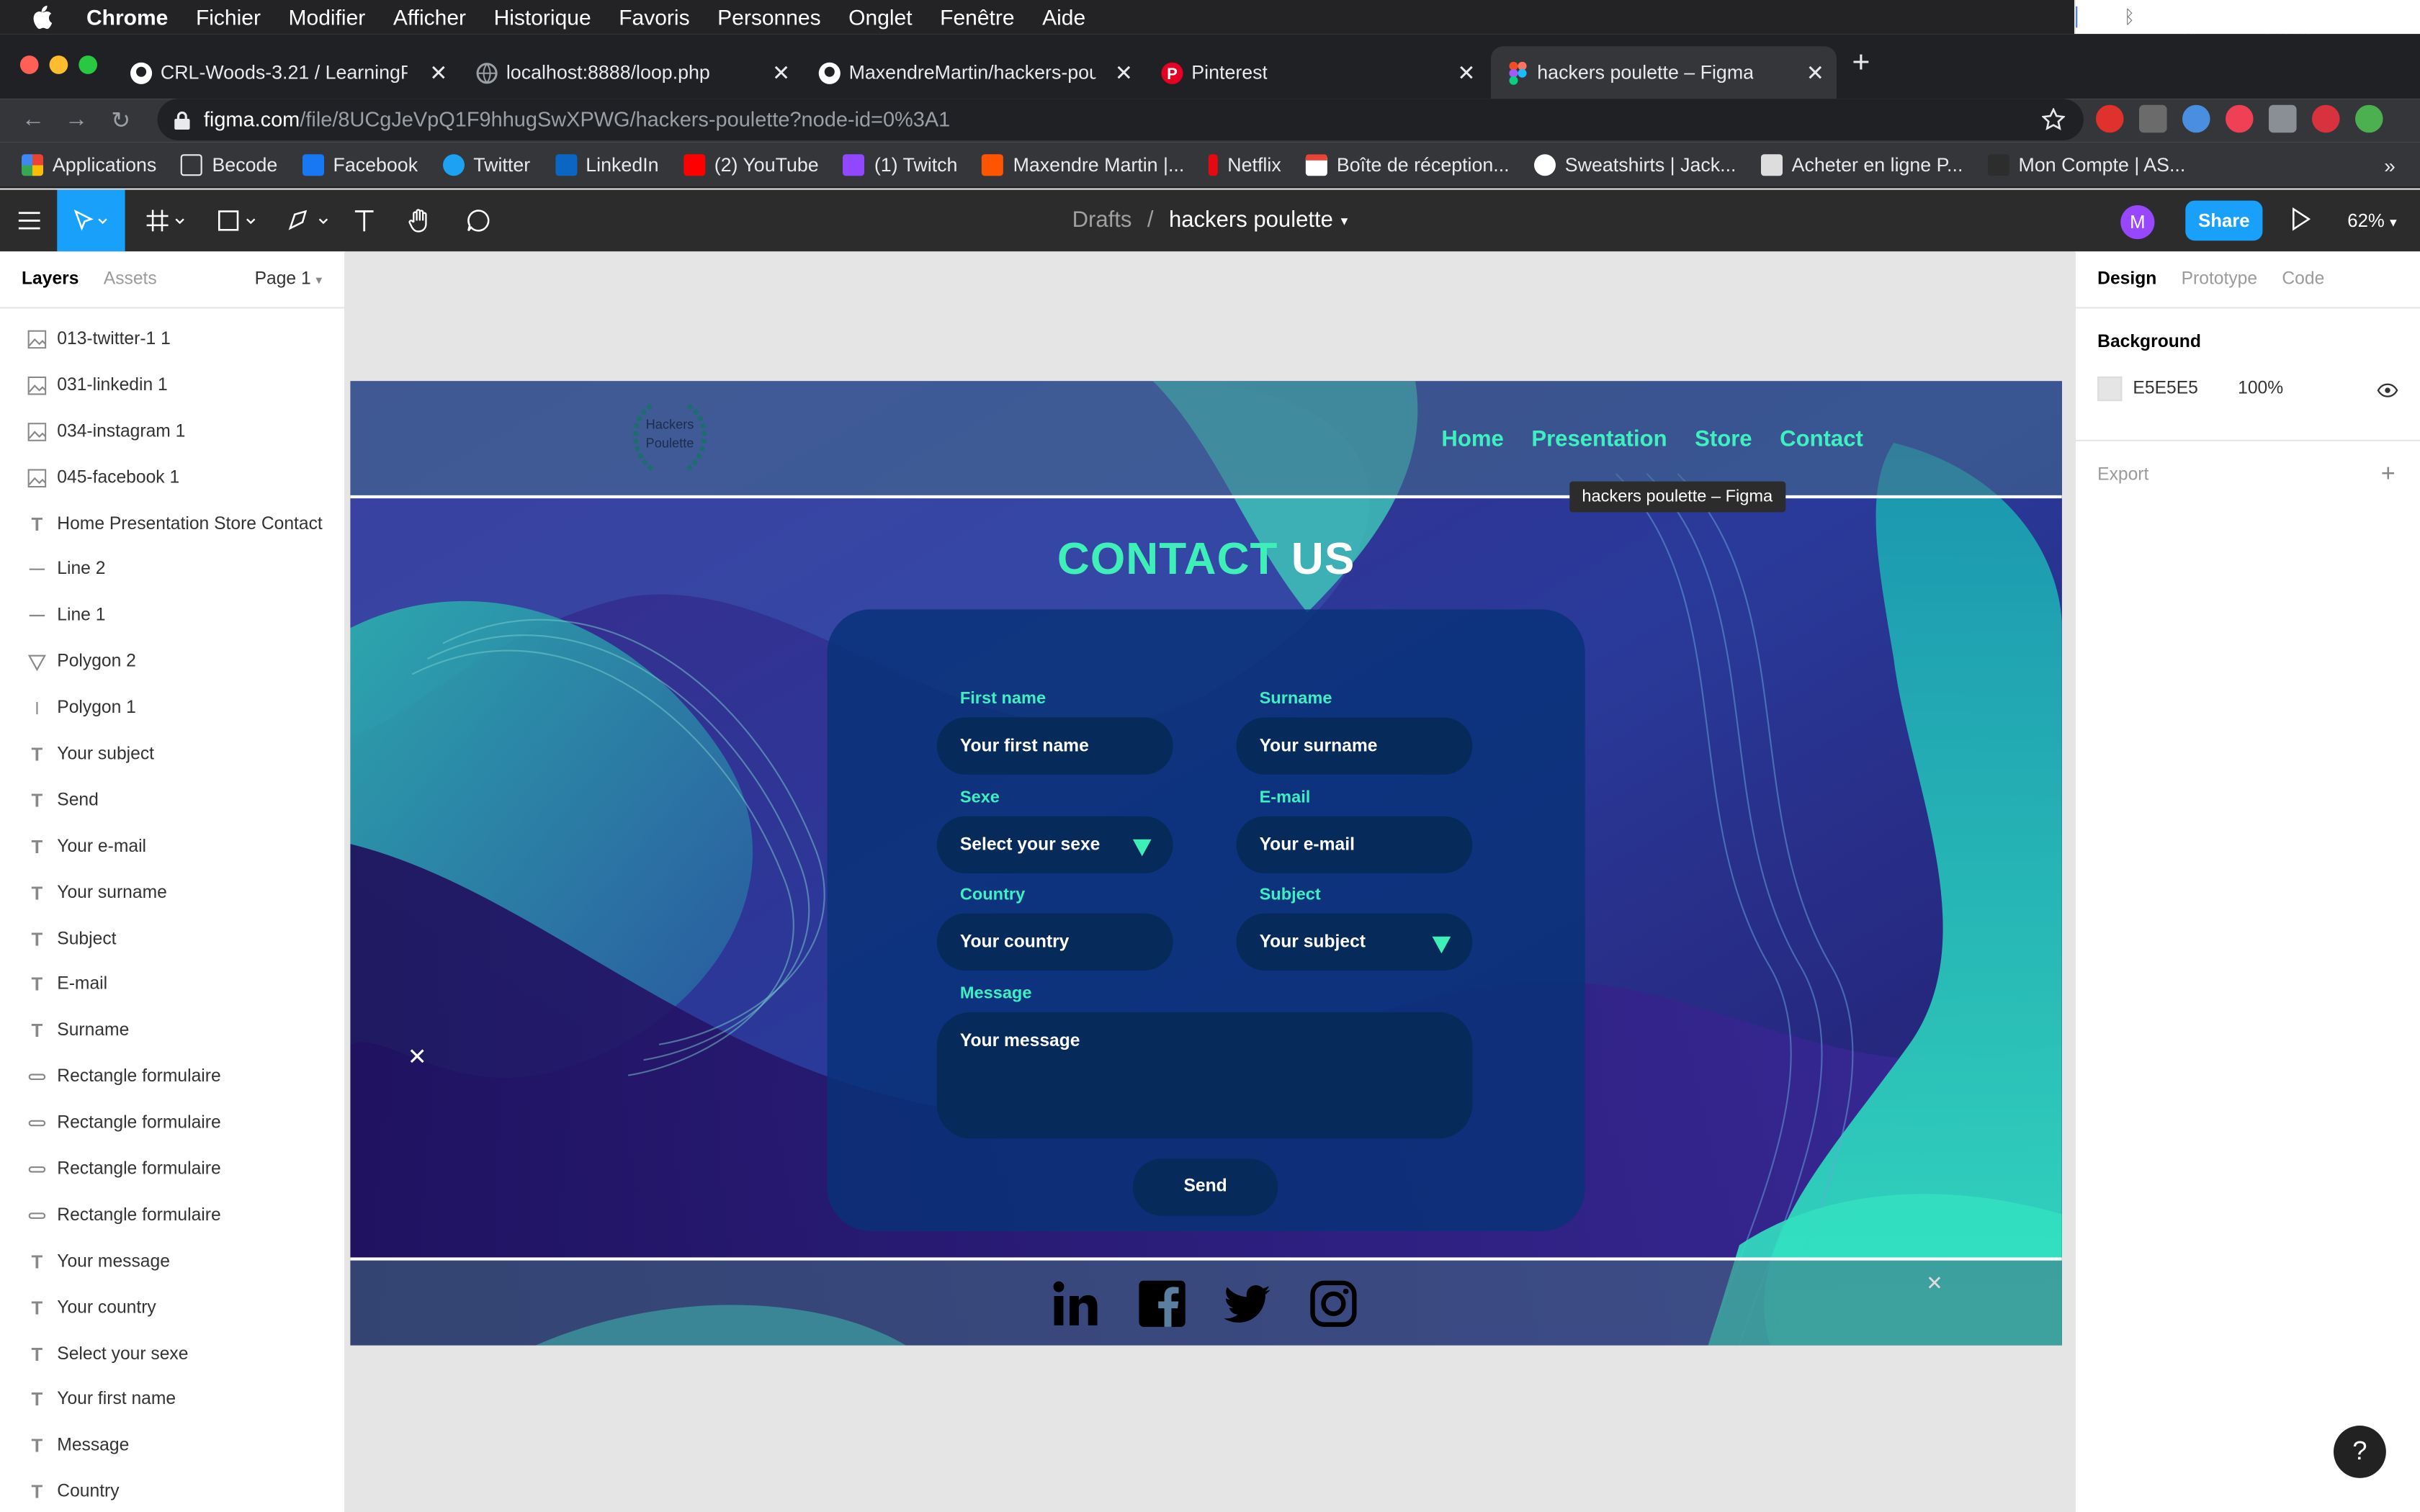 The image size is (2420, 1512). What do you see at coordinates (2303, 279) in the screenshot?
I see `tab-code: Code` at bounding box center [2303, 279].